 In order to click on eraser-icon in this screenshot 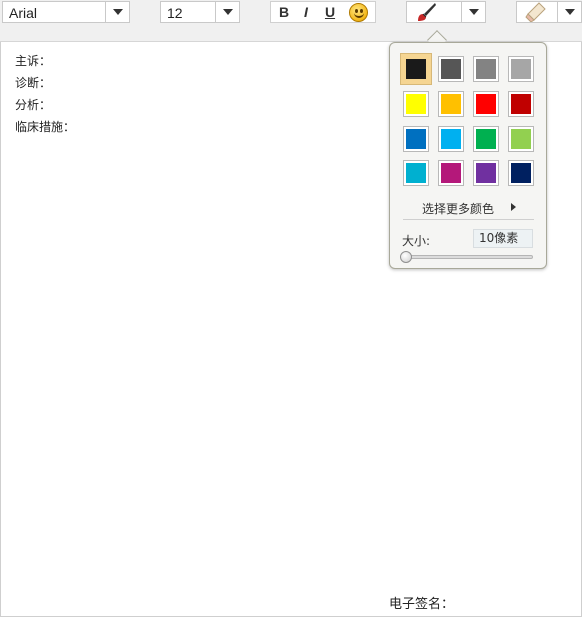, I will do `click(536, 12)`.